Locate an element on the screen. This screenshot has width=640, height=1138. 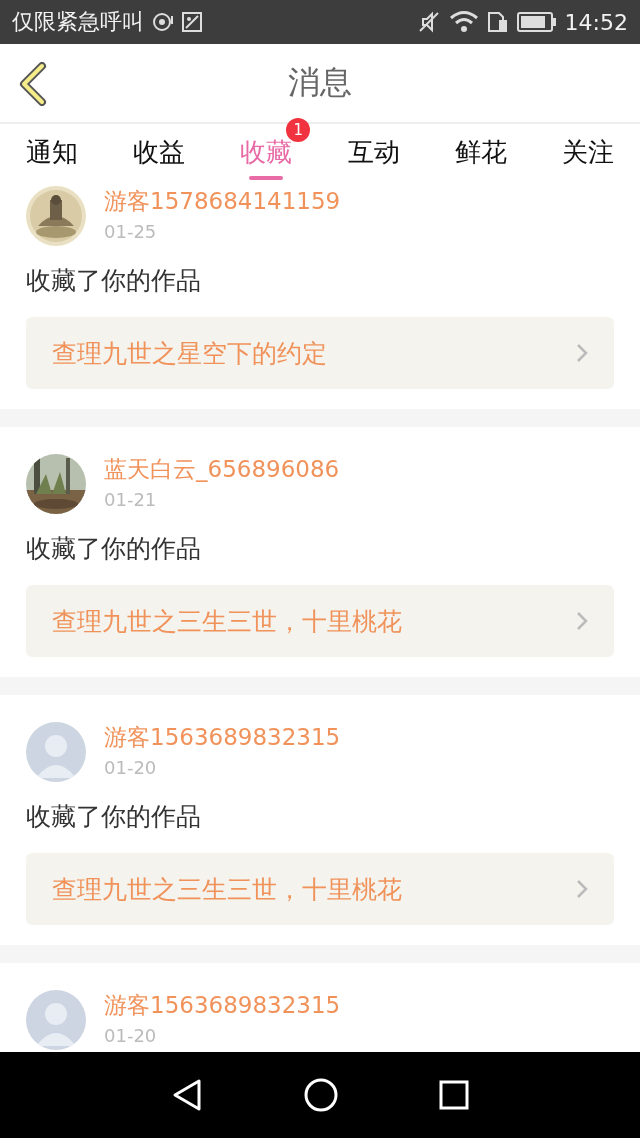
tab: 互动 is located at coordinates (373, 152).